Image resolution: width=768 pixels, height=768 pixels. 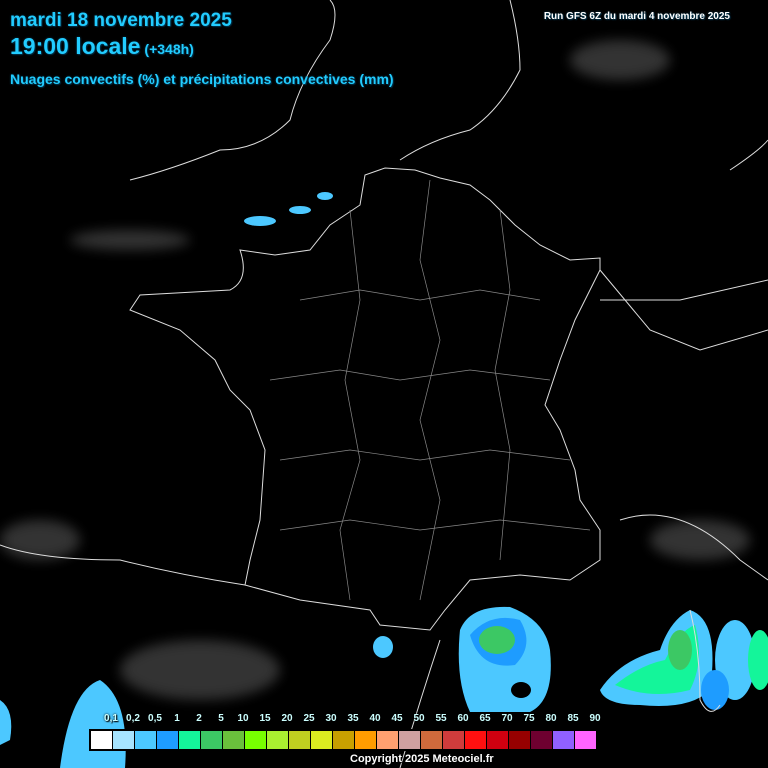 What do you see at coordinates (287, 718) in the screenshot?
I see `legend-label: 20` at bounding box center [287, 718].